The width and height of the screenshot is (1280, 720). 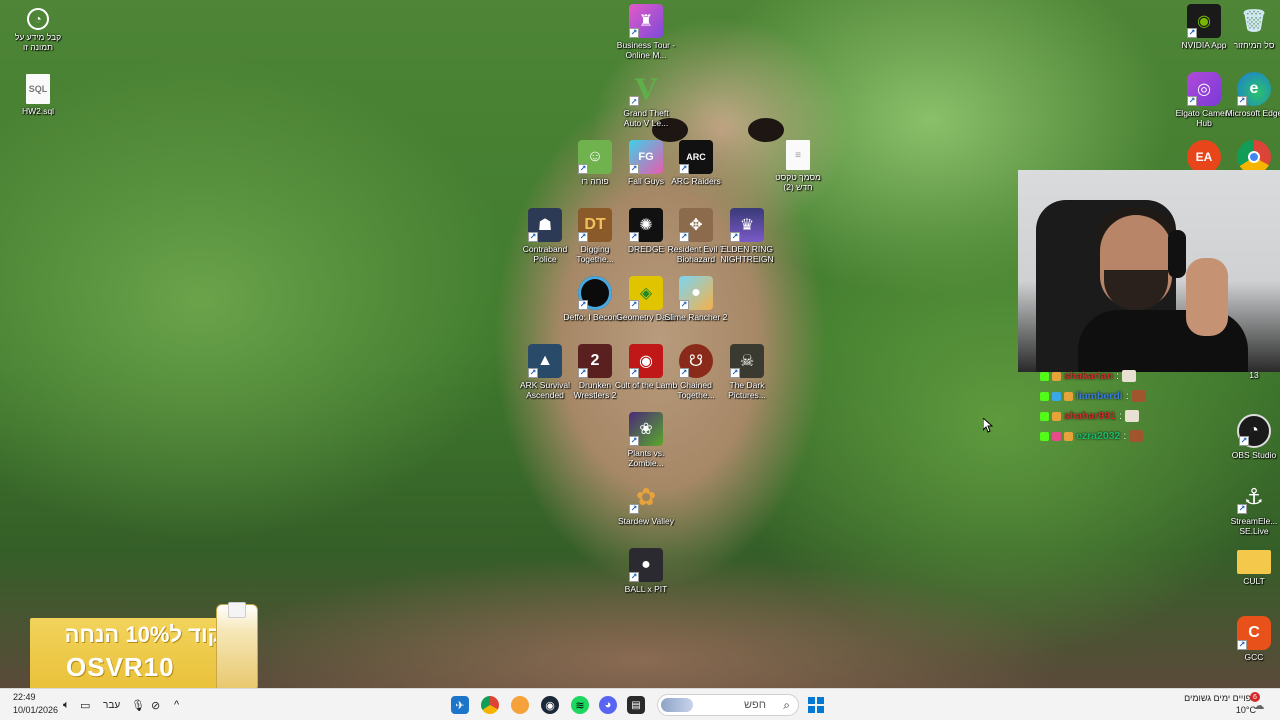 I want to click on taskbar-app-telegram-icon: ✈︎, so click(x=460, y=705).